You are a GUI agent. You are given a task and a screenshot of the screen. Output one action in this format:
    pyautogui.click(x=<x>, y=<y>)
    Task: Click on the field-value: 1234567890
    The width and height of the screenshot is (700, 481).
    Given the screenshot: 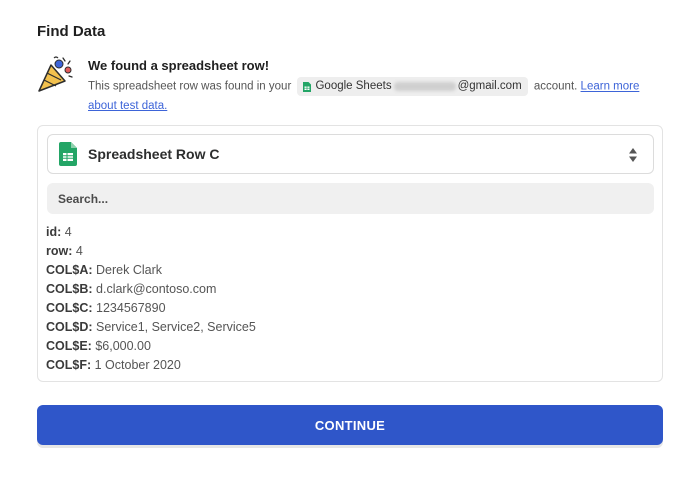 What is the action you would take?
    pyautogui.click(x=131, y=308)
    